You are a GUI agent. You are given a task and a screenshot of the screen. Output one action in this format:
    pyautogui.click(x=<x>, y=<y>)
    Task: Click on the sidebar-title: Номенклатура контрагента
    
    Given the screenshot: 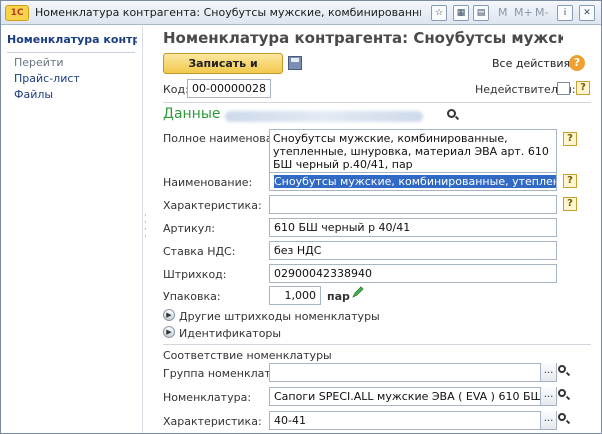 What is the action you would take?
    pyautogui.click(x=72, y=39)
    